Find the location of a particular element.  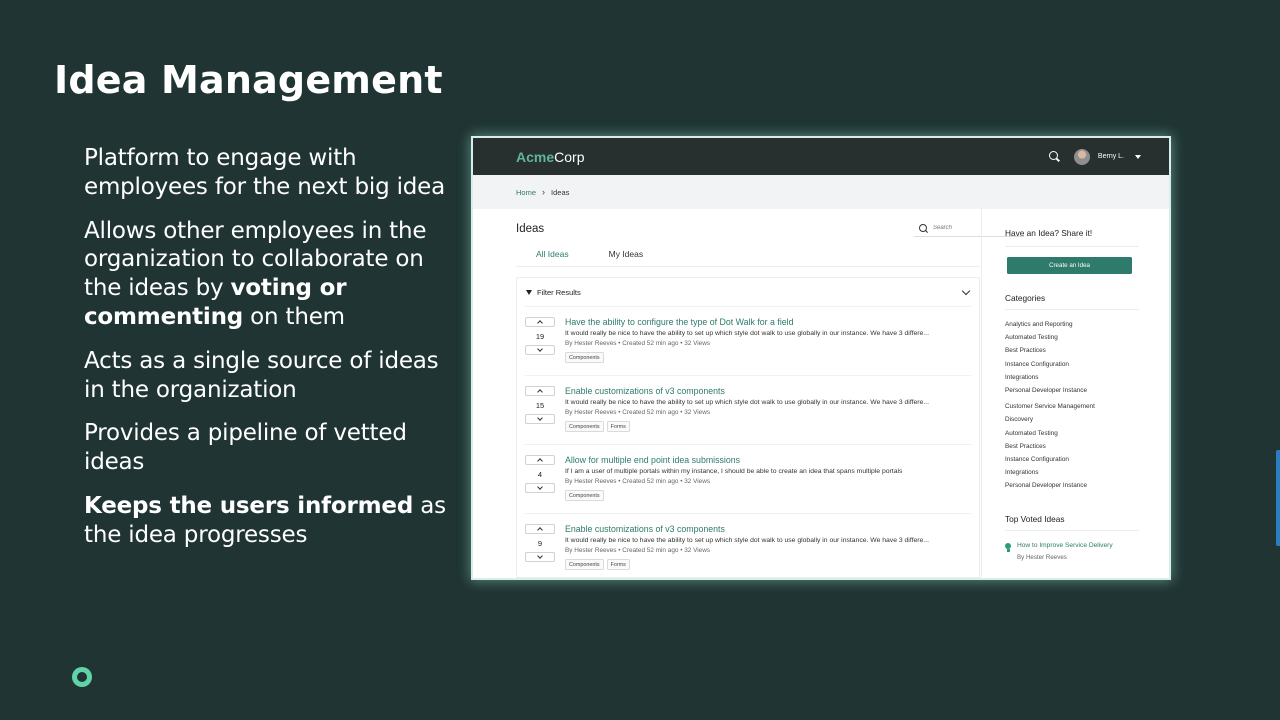

bullet-item: Provides a pipeline of vetted ideas is located at coordinates (245, 448).